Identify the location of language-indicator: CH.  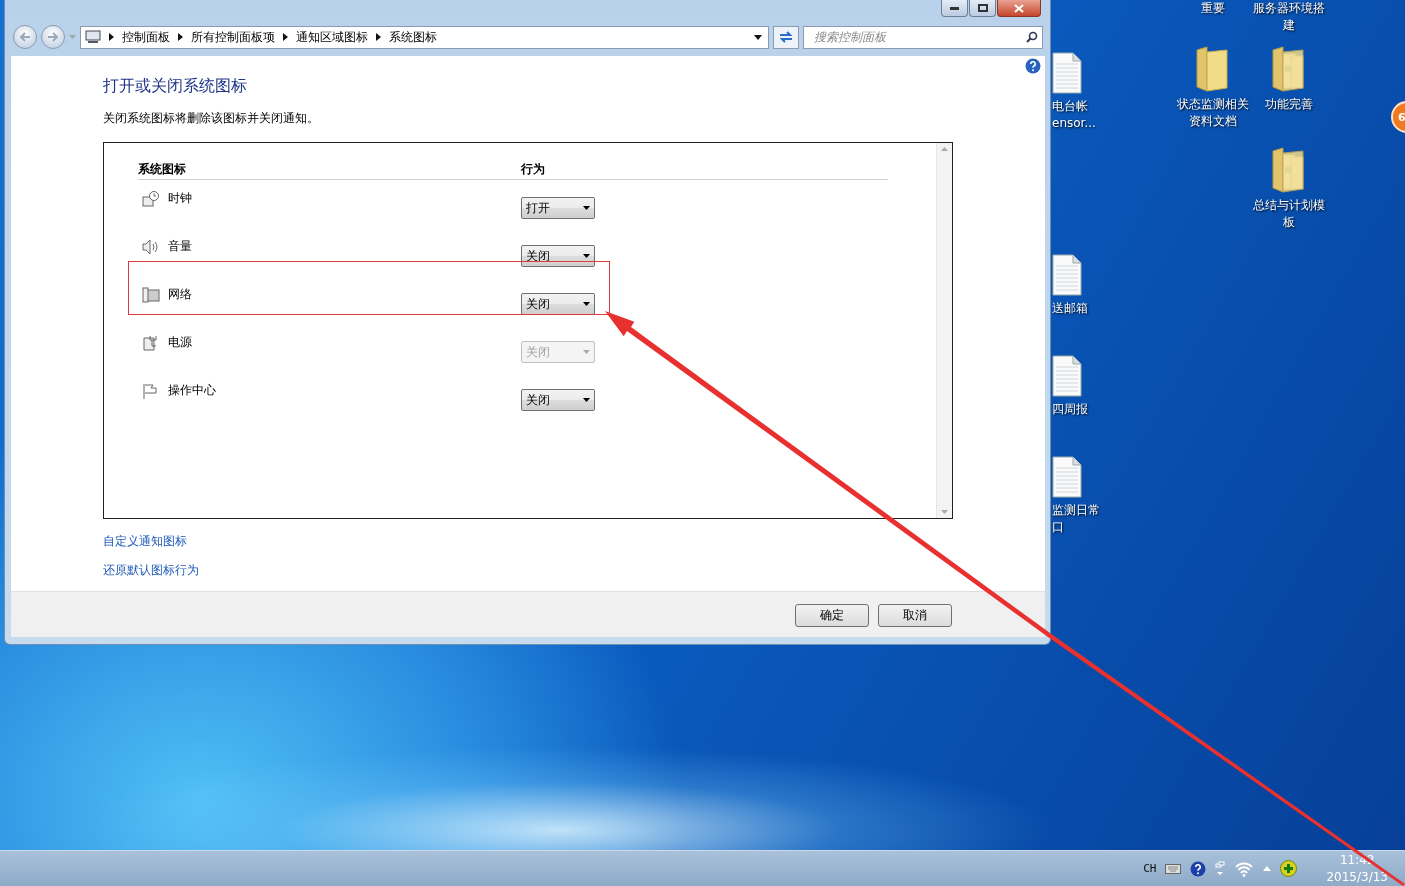
(1150, 868).